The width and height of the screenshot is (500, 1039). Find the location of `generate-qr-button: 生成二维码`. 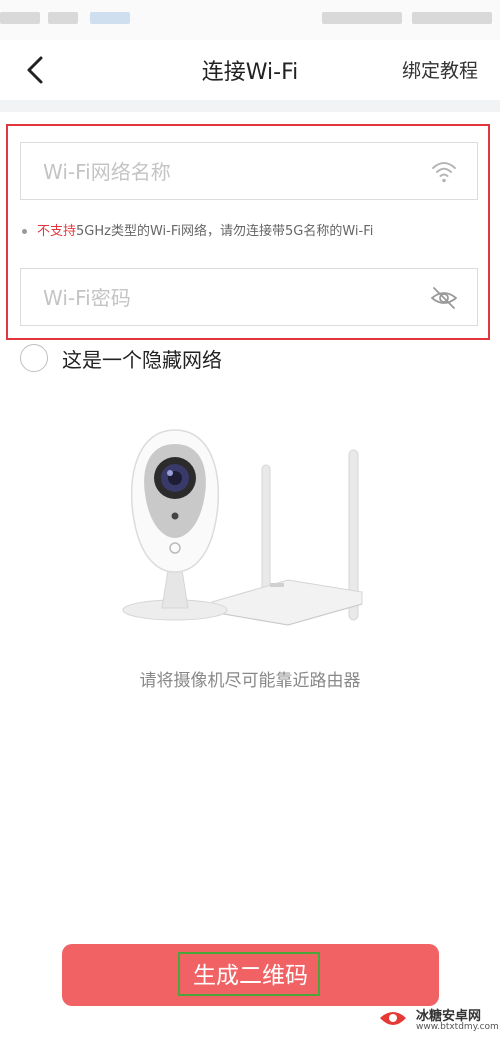

generate-qr-button: 生成二维码 is located at coordinates (250, 975).